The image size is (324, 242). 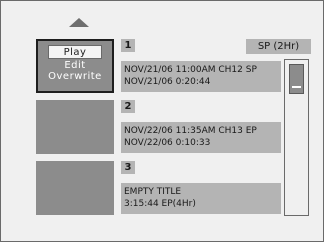 I want to click on menu-edit: Edit, so click(x=74, y=65).